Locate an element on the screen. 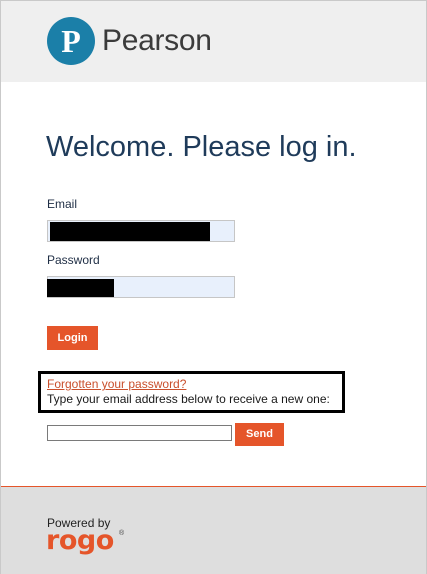  registered-mark: ® is located at coordinates (122, 533).